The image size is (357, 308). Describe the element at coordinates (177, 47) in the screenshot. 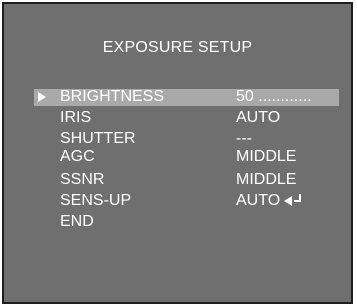

I see `menu-title: EXPOSURE SETUP` at that location.